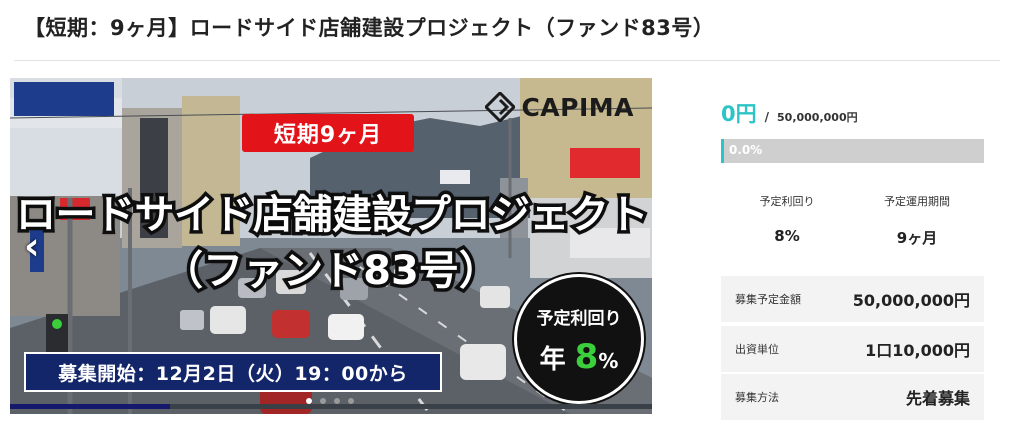  Describe the element at coordinates (233, 372) in the screenshot. I see `recruitment-start-notice: 募集開始：12月2日（火）19：00から` at that location.